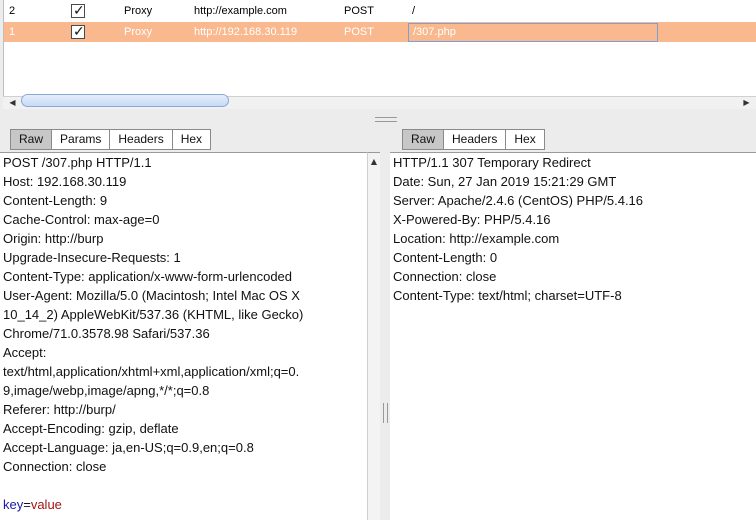  What do you see at coordinates (445, 257) in the screenshot?
I see `response-line: Content-Length: 0` at bounding box center [445, 257].